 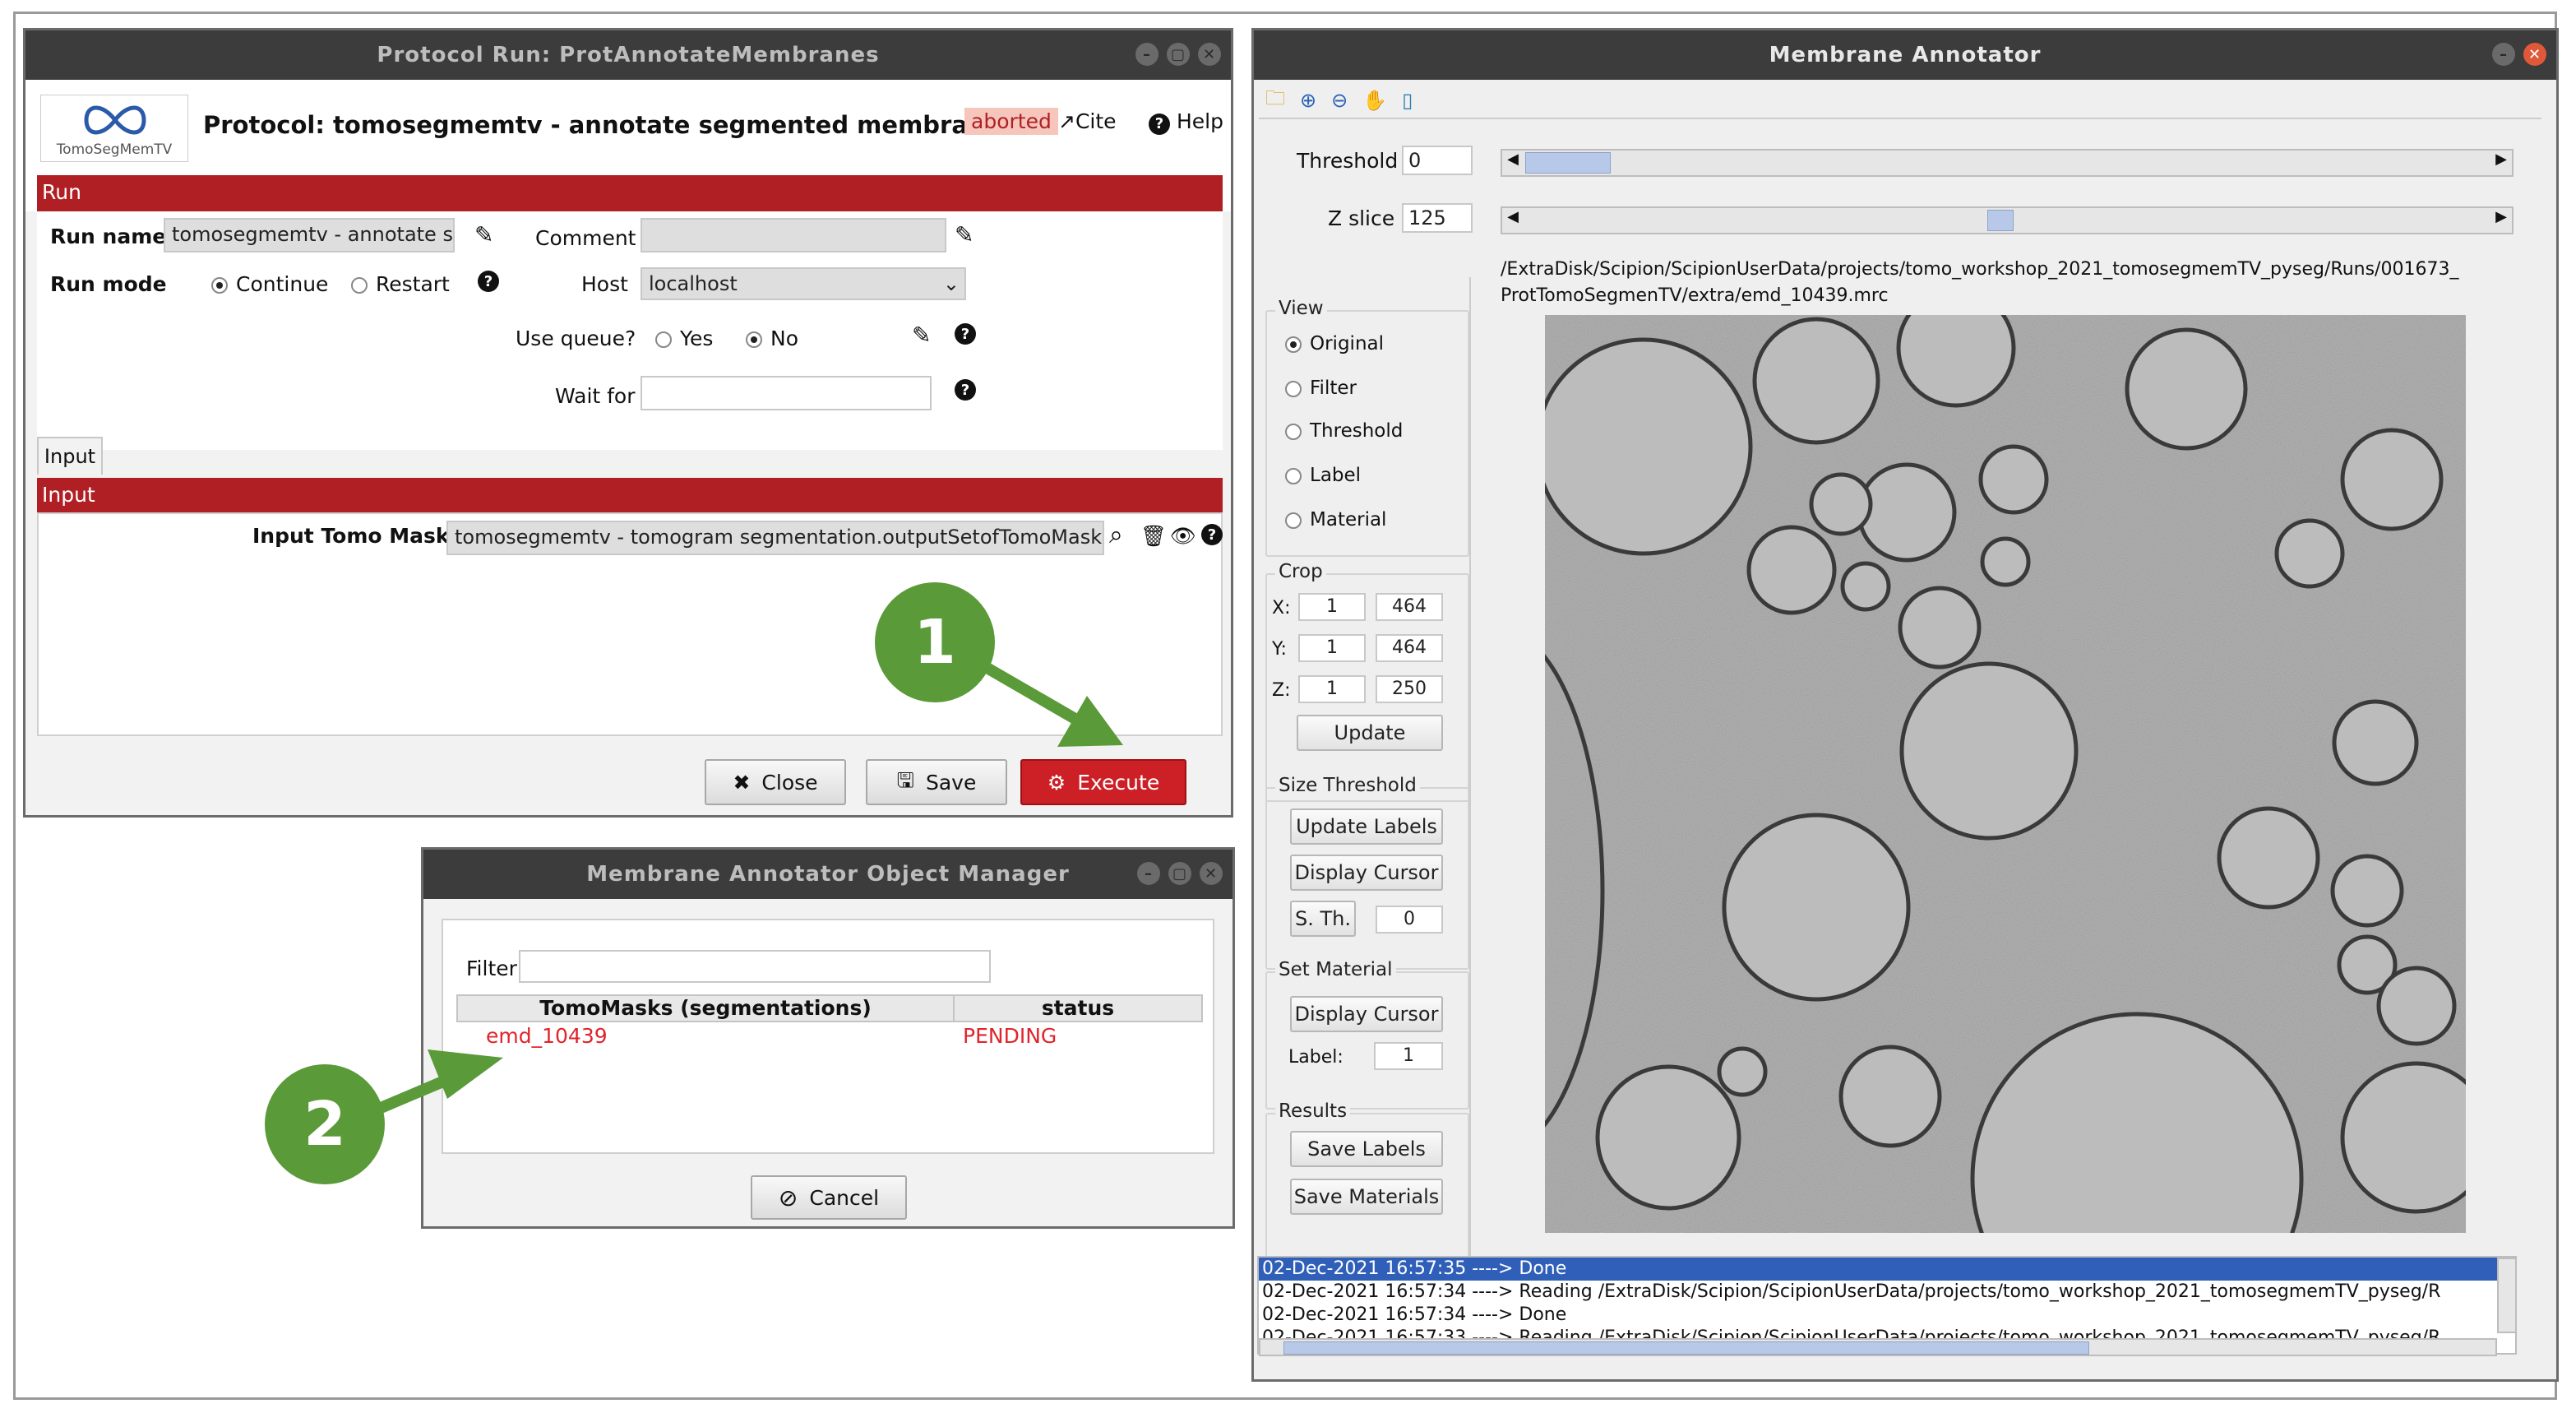 I want to click on arrow-1-icon, so click(x=1049, y=702).